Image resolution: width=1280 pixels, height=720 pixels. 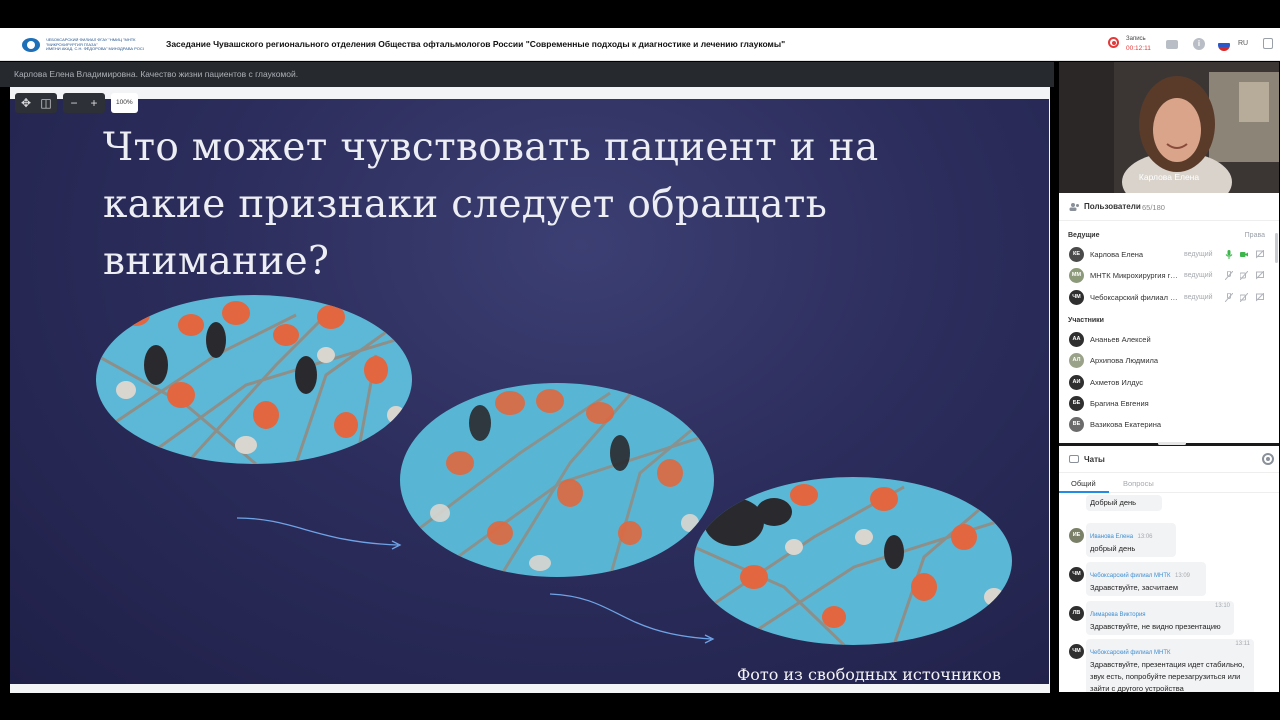 I want to click on avatar: ММ, so click(x=1076, y=275).